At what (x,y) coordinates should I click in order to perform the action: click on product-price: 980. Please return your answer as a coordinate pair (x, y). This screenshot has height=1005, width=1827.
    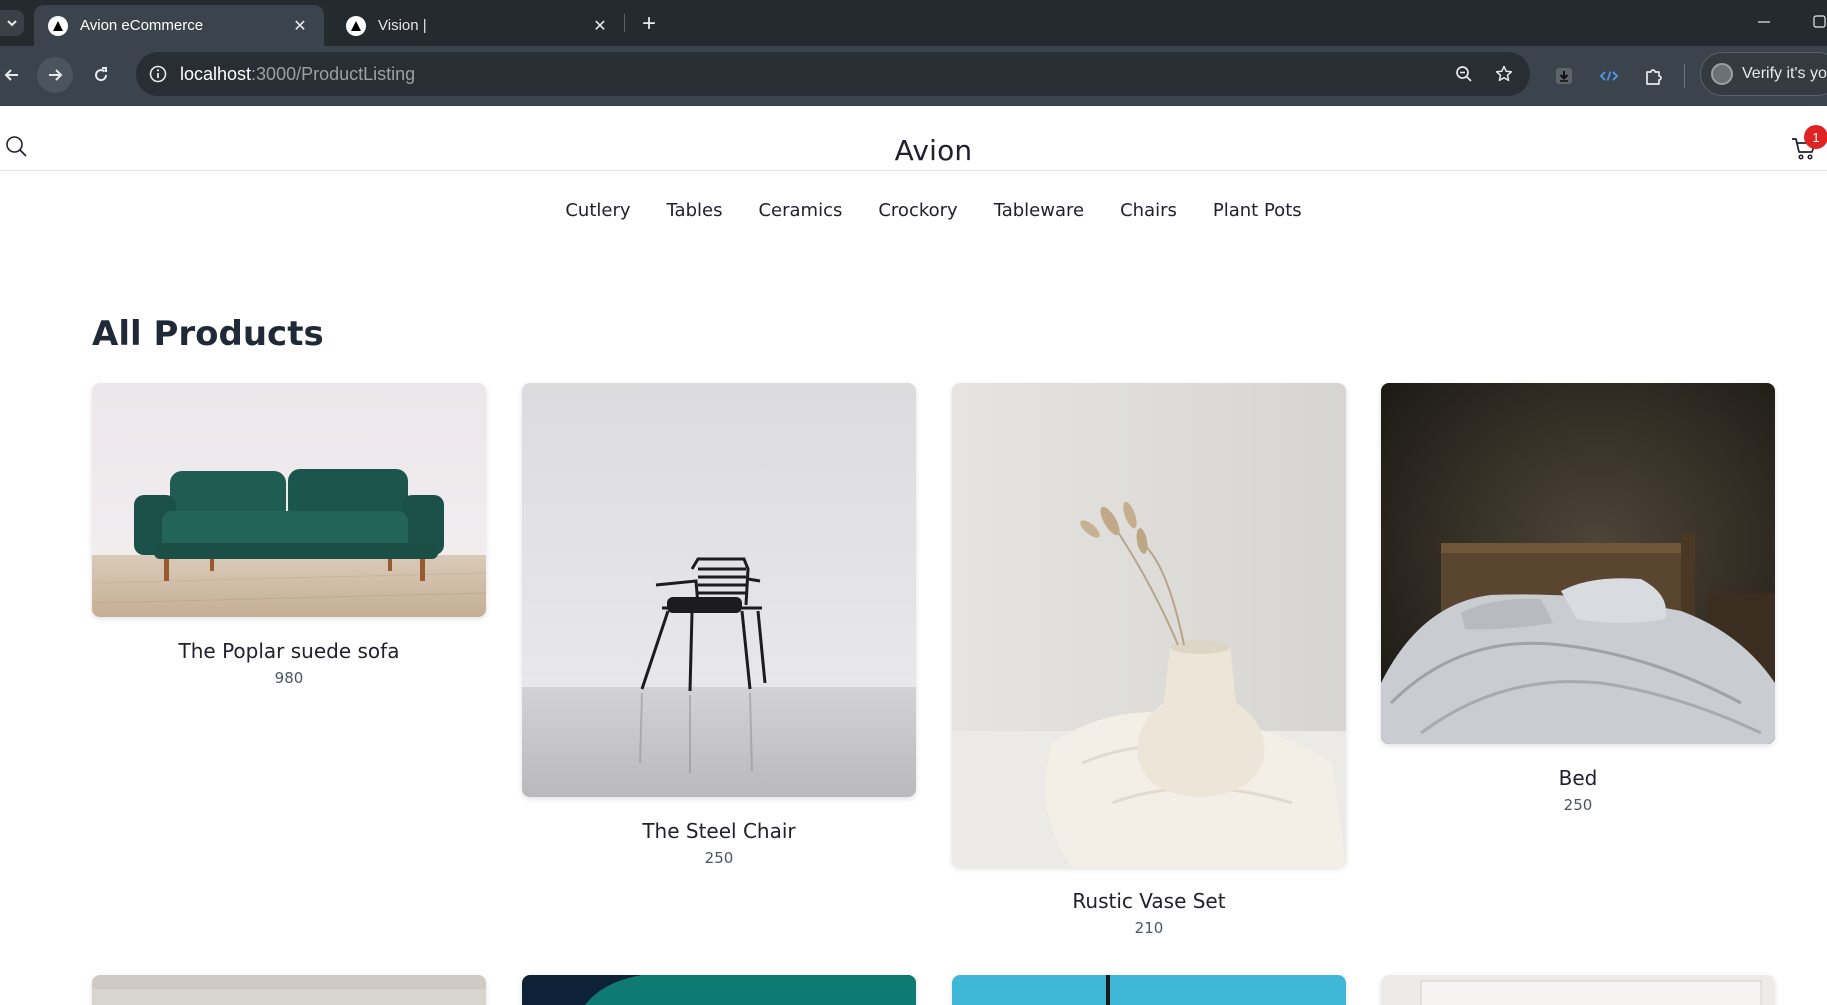
    Looking at the image, I should click on (289, 678).